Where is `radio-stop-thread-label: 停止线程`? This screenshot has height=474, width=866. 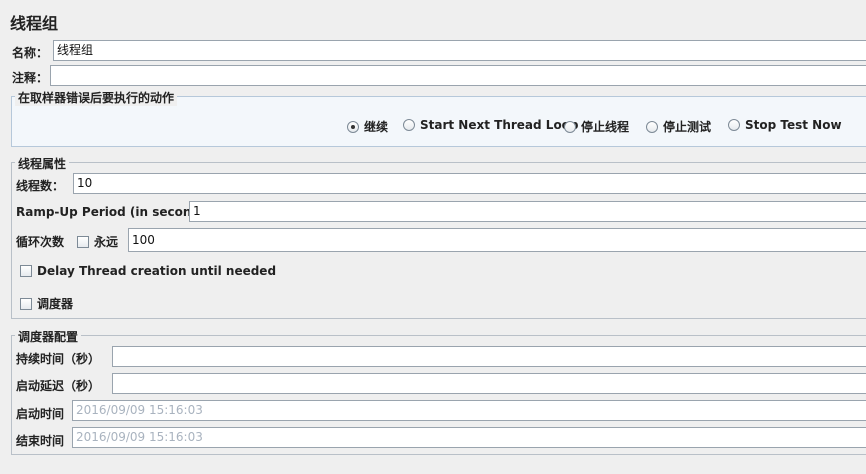 radio-stop-thread-label: 停止线程 is located at coordinates (605, 127).